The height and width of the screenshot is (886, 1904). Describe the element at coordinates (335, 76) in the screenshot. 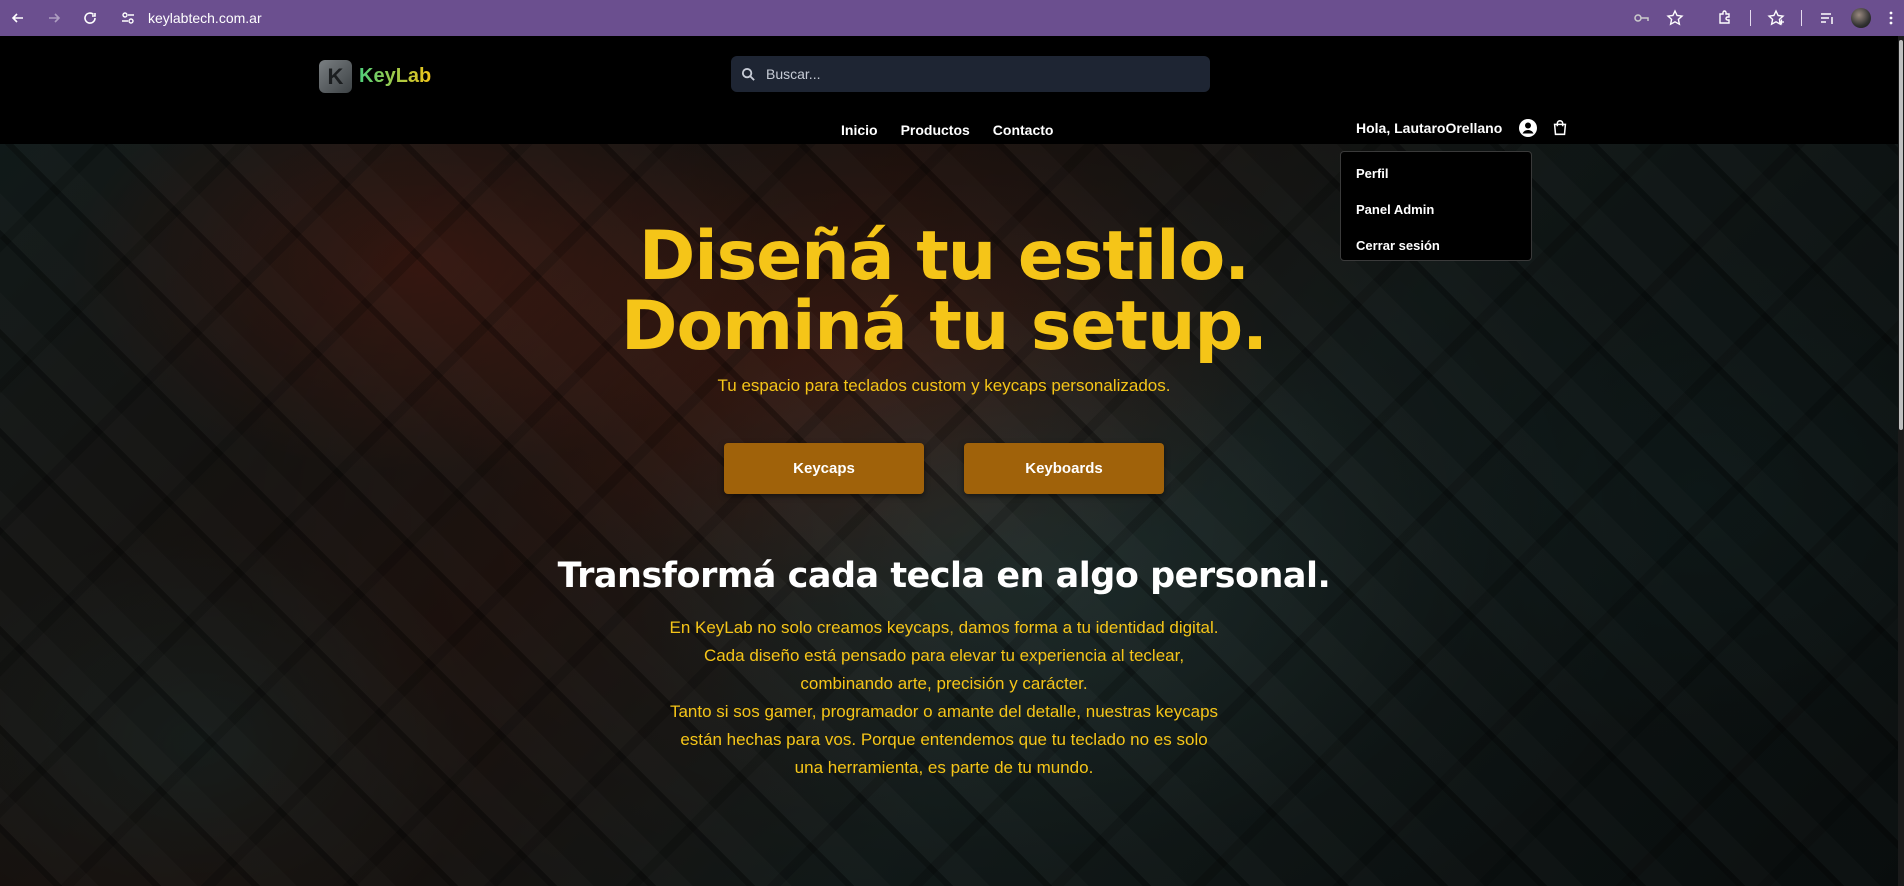

I see `logo-icon: K` at that location.